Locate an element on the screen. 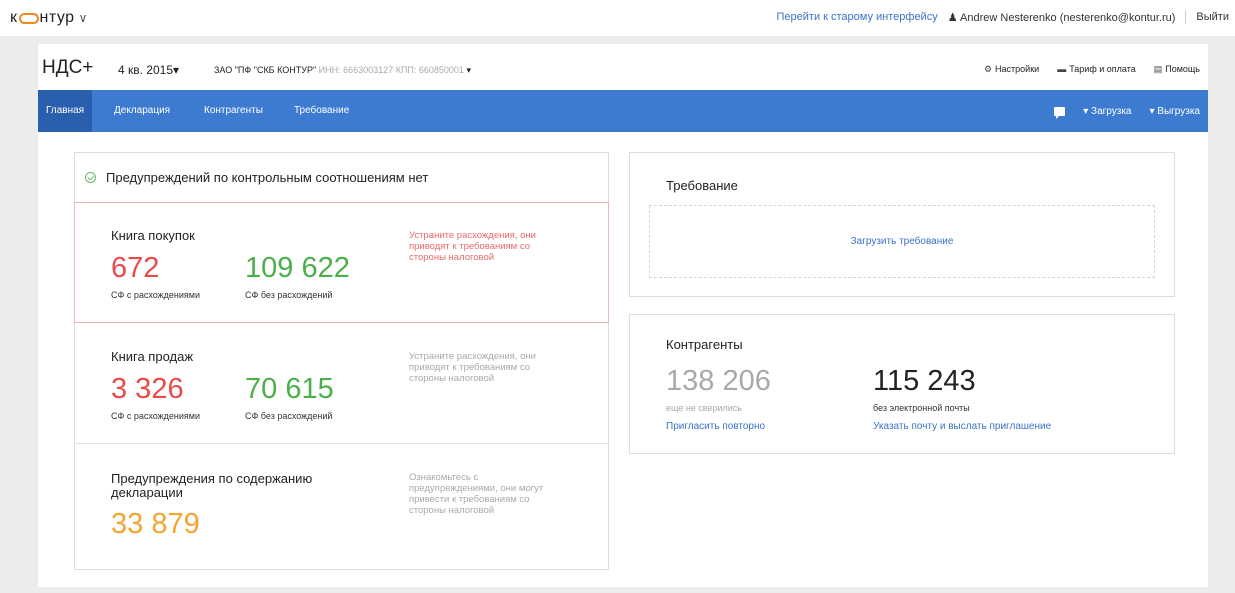  counterparties-title: Контрагенты is located at coordinates (704, 344).